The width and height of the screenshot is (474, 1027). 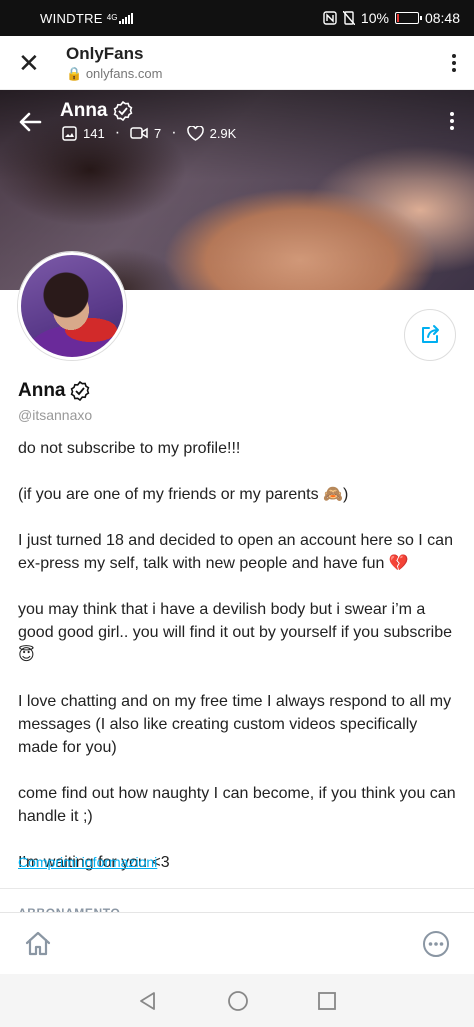 I want to click on more-horiz-icon, so click(x=436, y=943).